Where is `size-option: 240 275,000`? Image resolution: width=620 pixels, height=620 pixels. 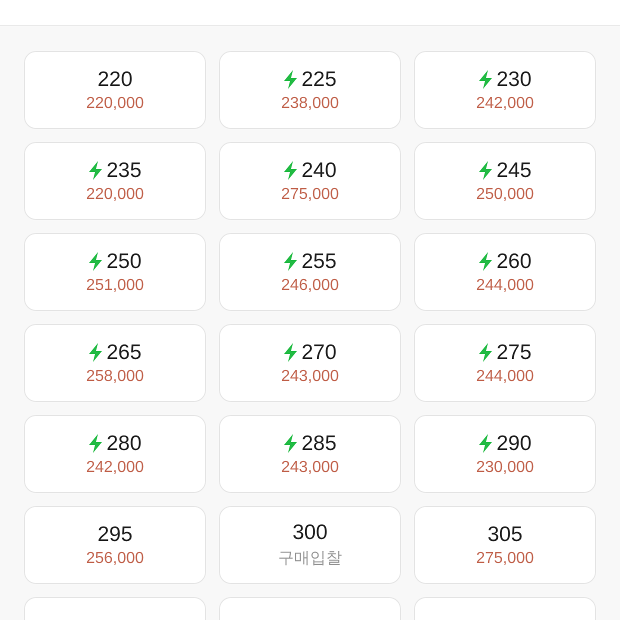 size-option: 240 275,000 is located at coordinates (310, 181).